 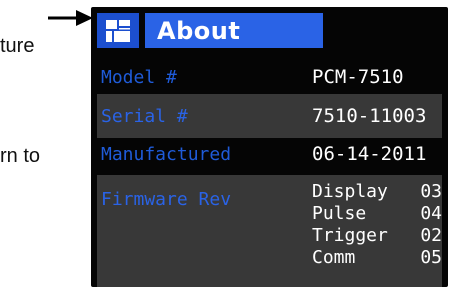 I want to click on firmware-item: Pulse 04, so click(x=377, y=214).